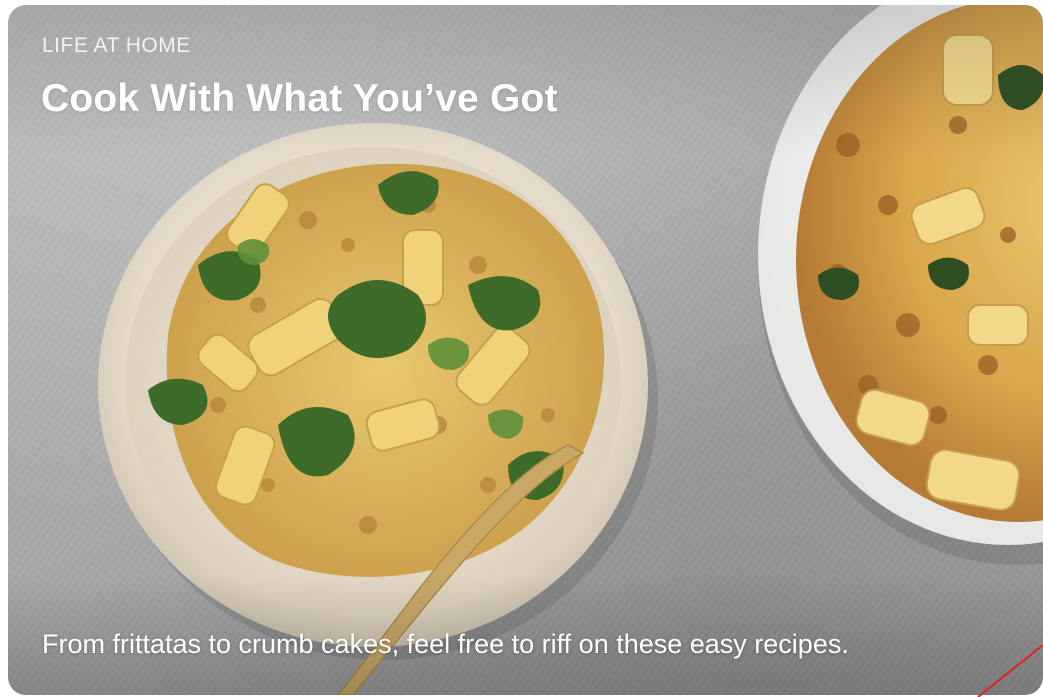  Describe the element at coordinates (116, 45) in the screenshot. I see `card-eyebrow: LIFE AT HOME` at that location.